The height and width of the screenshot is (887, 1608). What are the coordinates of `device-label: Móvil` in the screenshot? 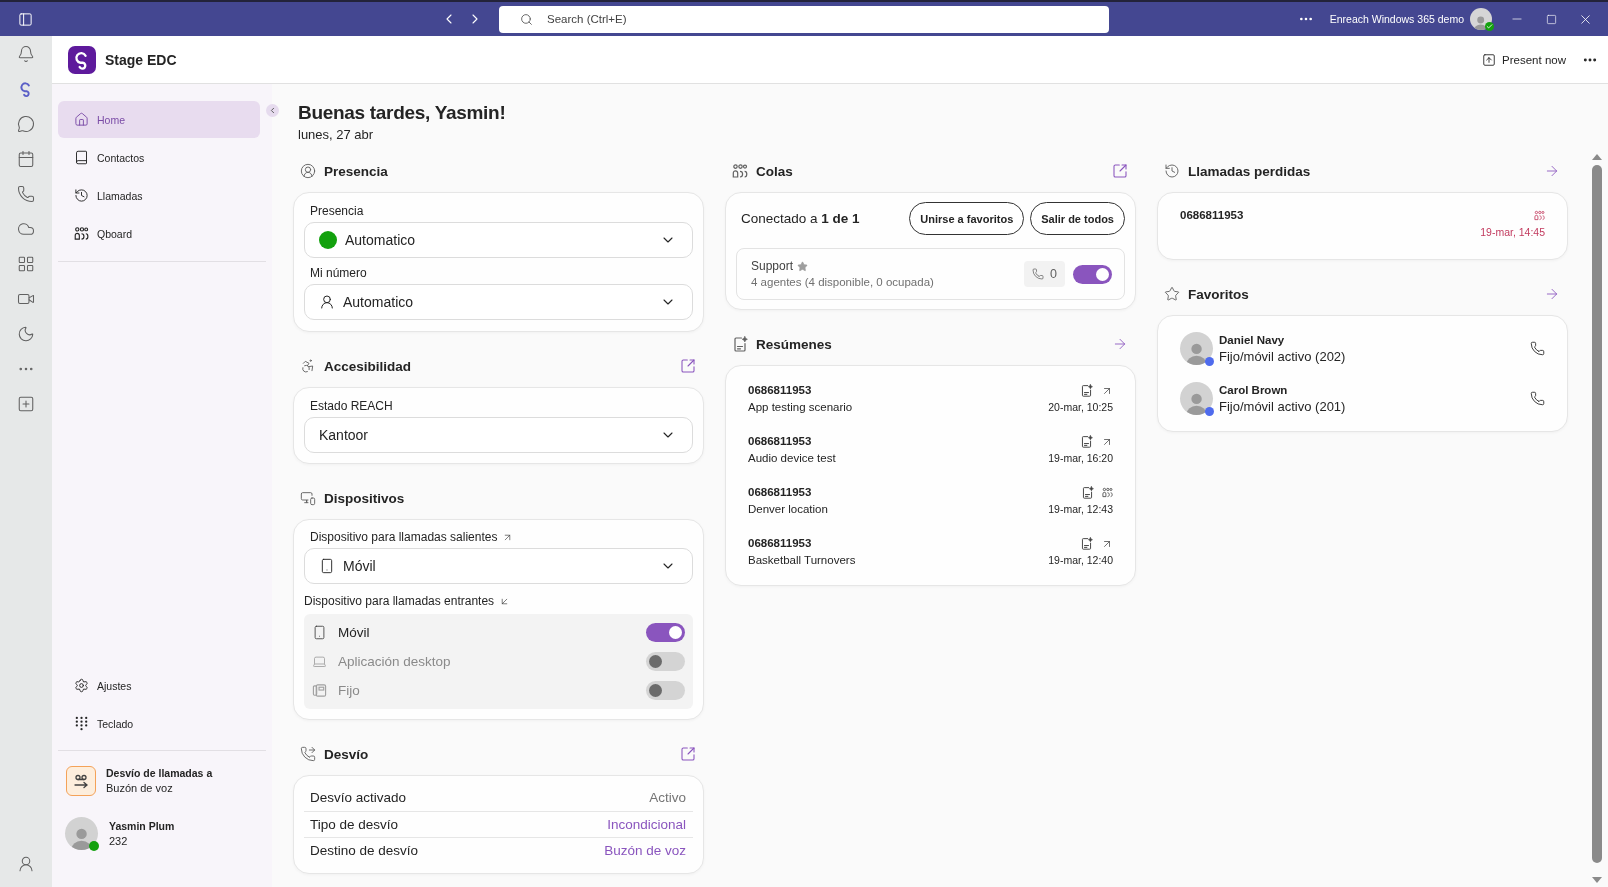 It's located at (354, 632).